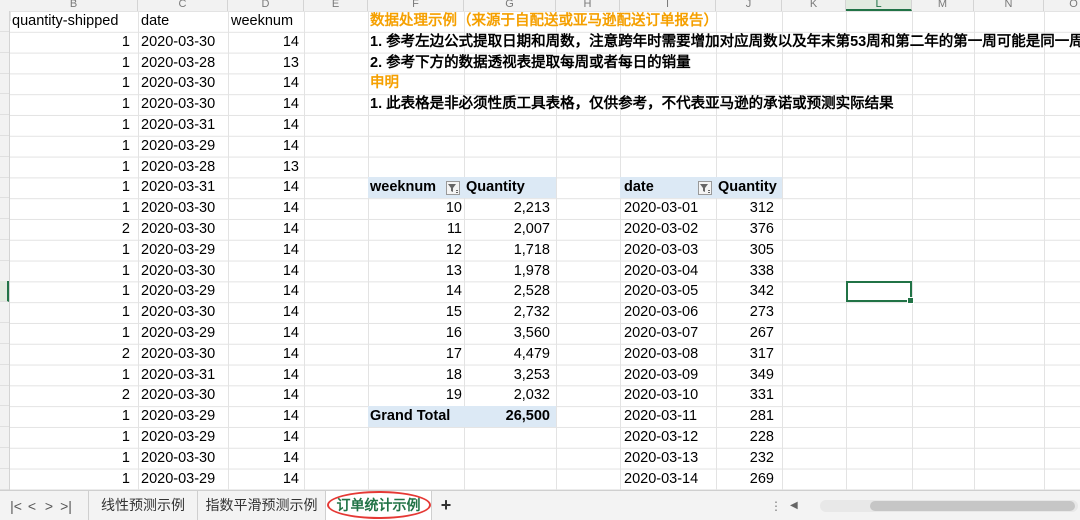  Describe the element at coordinates (745, 208) in the screenshot. I see `pivot-date-quantity: 312` at that location.